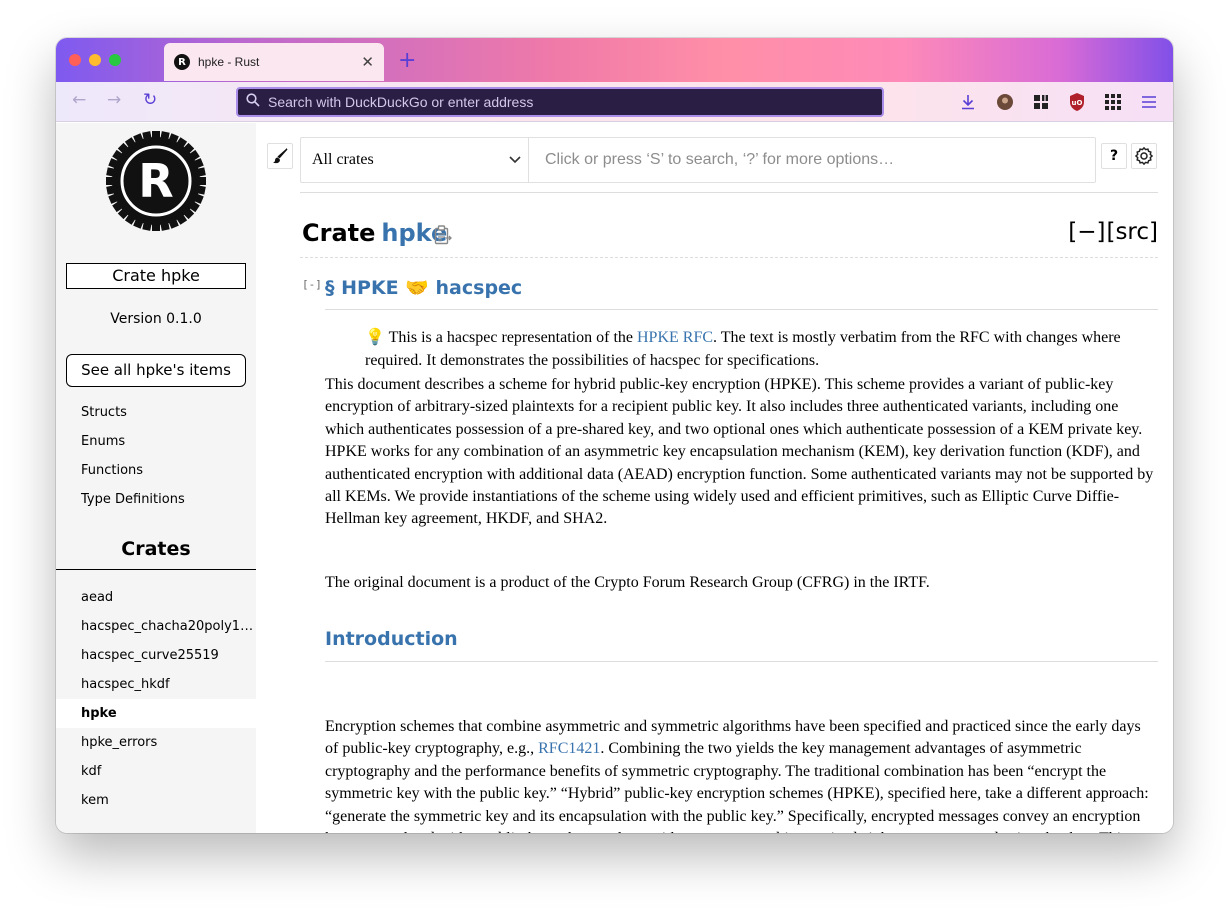 Image resolution: width=1229 pixels, height=908 pixels. I want to click on help-button: ?, so click(1114, 156).